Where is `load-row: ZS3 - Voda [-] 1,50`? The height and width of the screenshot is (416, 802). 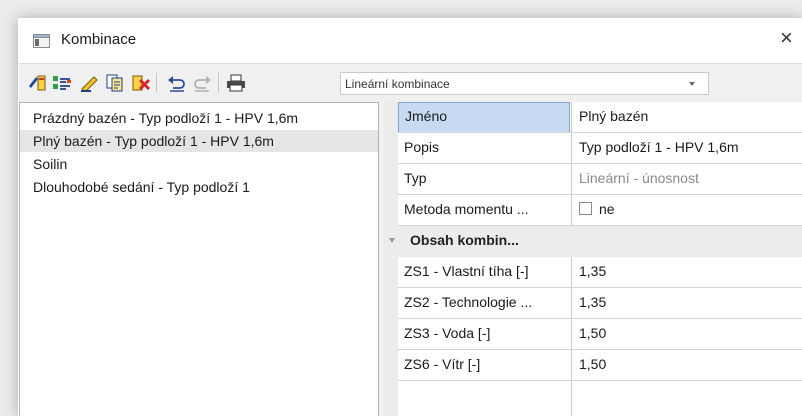 load-row: ZS3 - Voda [-] 1,50 is located at coordinates (593, 334).